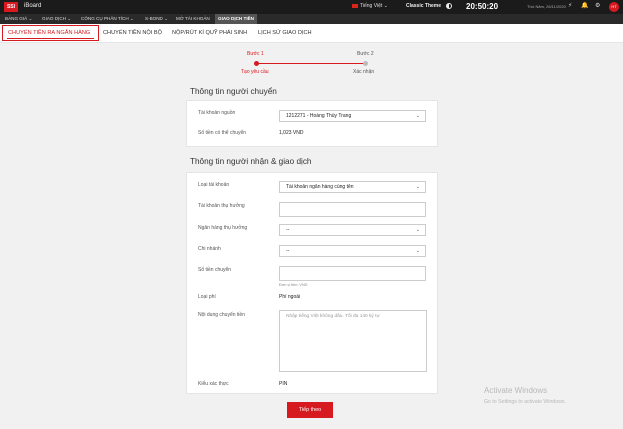  I want to click on step2-desc: Xác nhận, so click(364, 72).